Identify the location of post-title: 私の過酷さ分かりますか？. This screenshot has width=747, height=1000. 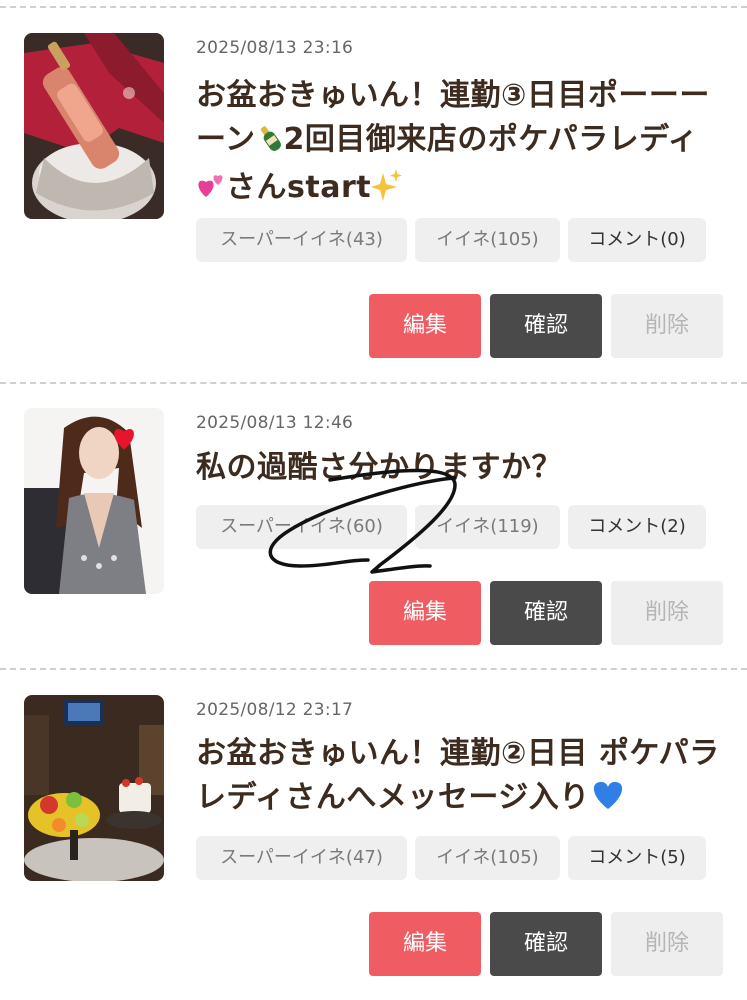
(461, 468).